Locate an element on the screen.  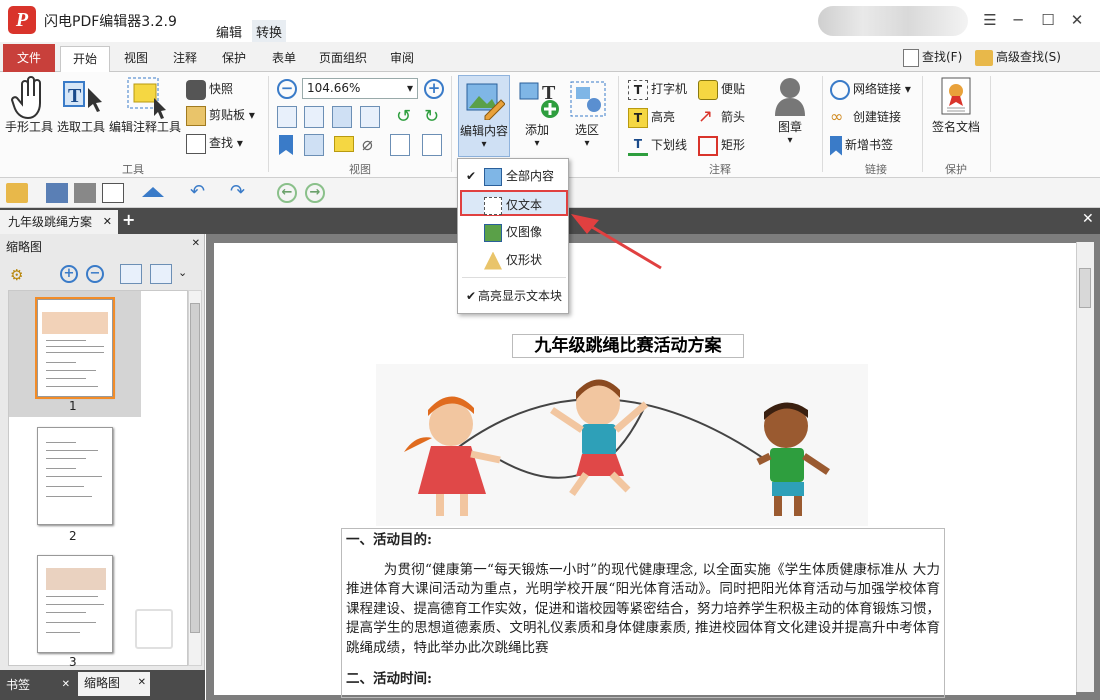
group-label-protect: 保护 is located at coordinates (956, 169).